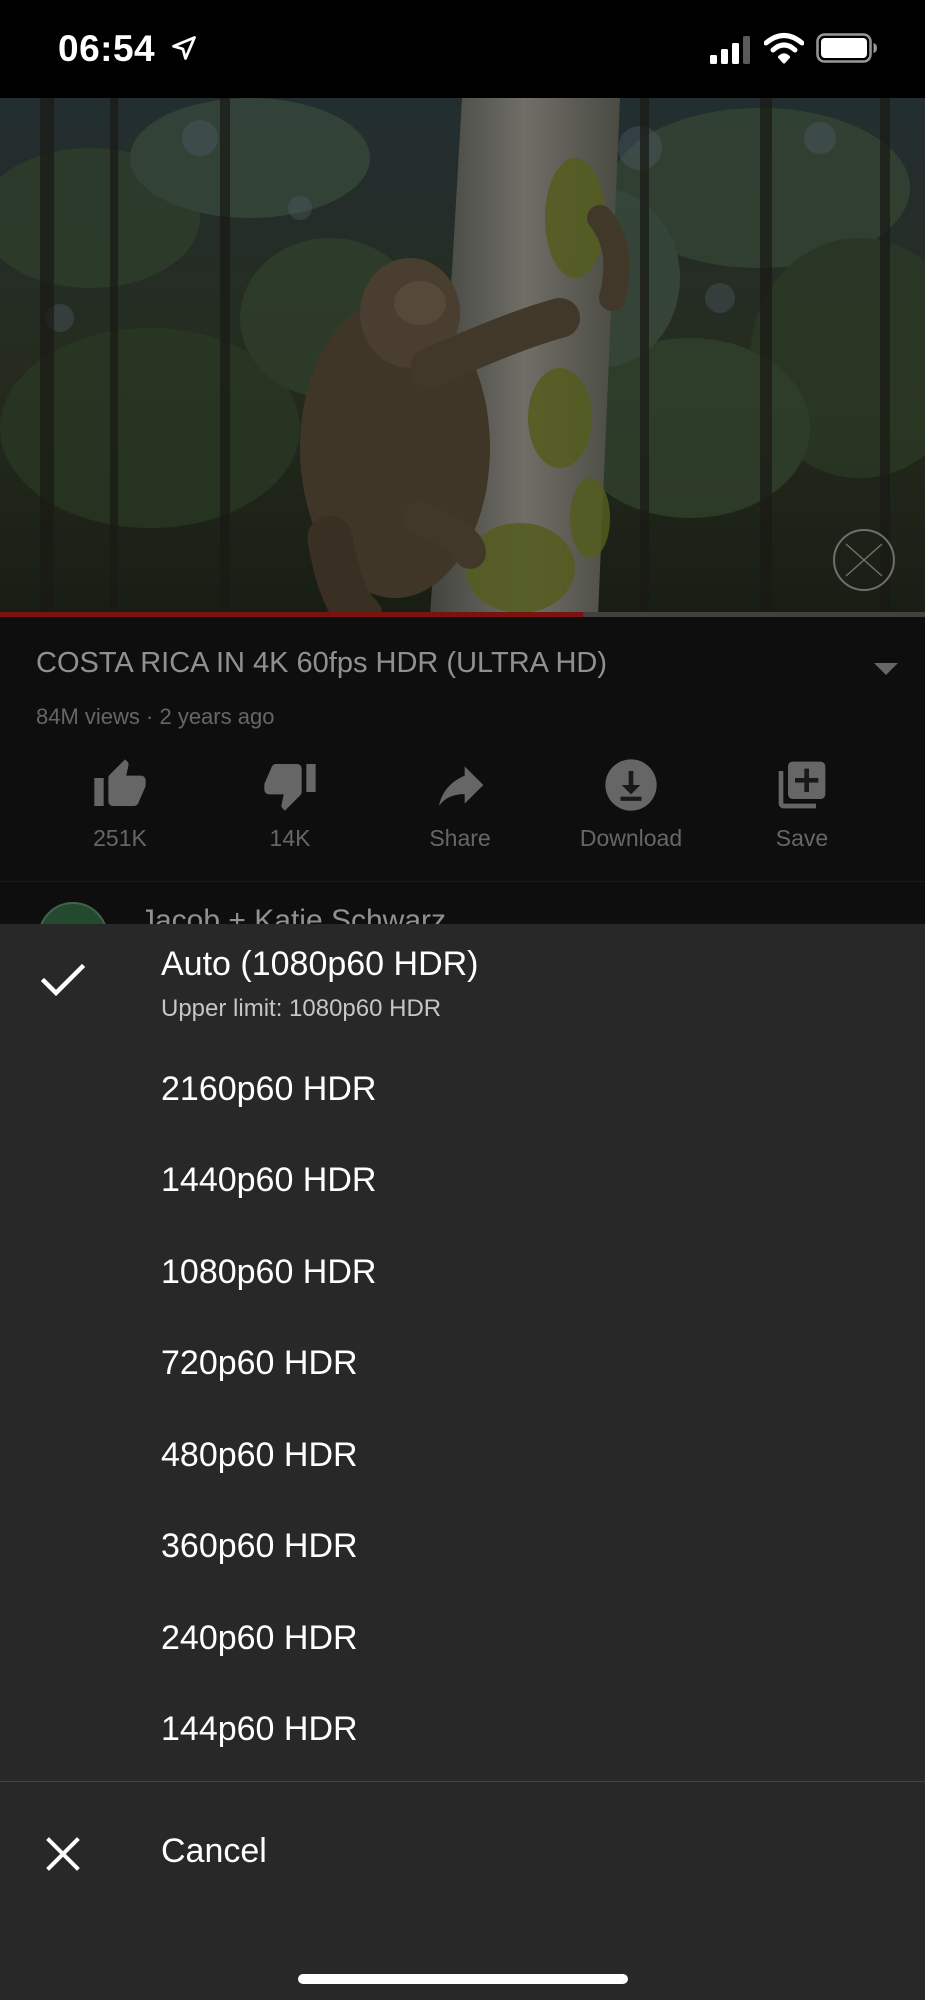 The image size is (925, 2000). What do you see at coordinates (463, 1979) in the screenshot?
I see `home-indicator` at bounding box center [463, 1979].